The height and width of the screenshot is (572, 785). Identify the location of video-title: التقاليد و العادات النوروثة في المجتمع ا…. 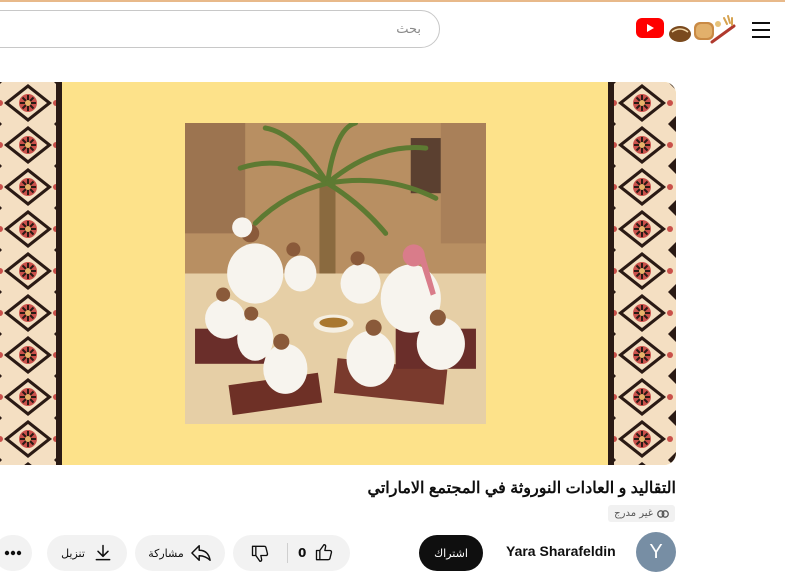
(521, 488).